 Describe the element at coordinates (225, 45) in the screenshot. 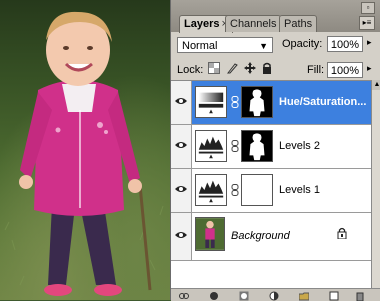

I see `blend-mode-select: Normal ▼` at that location.